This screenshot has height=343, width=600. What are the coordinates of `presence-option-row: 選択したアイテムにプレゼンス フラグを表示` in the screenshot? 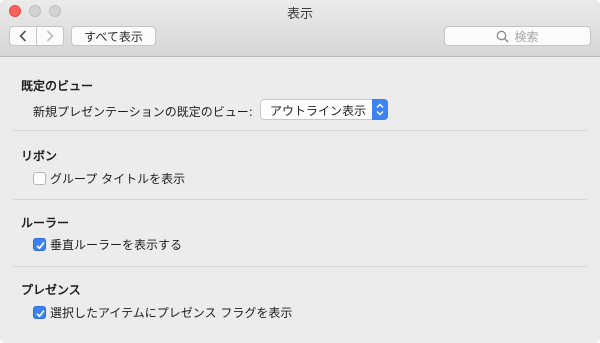 It's located at (162, 312).